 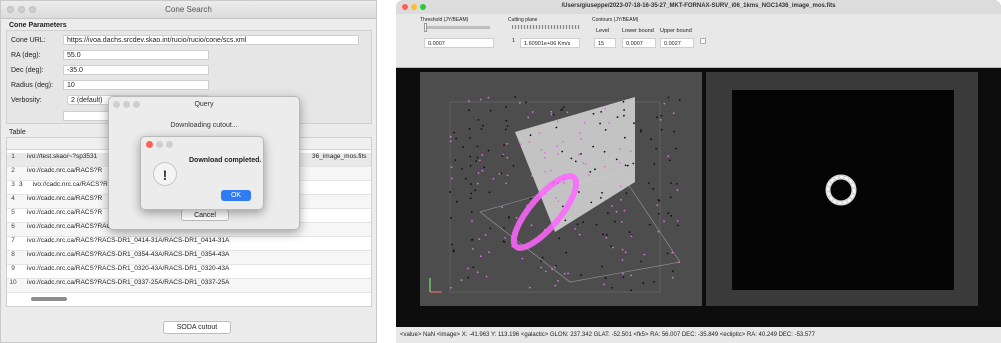 What do you see at coordinates (13, 198) in the screenshot?
I see `row-number: 4` at bounding box center [13, 198].